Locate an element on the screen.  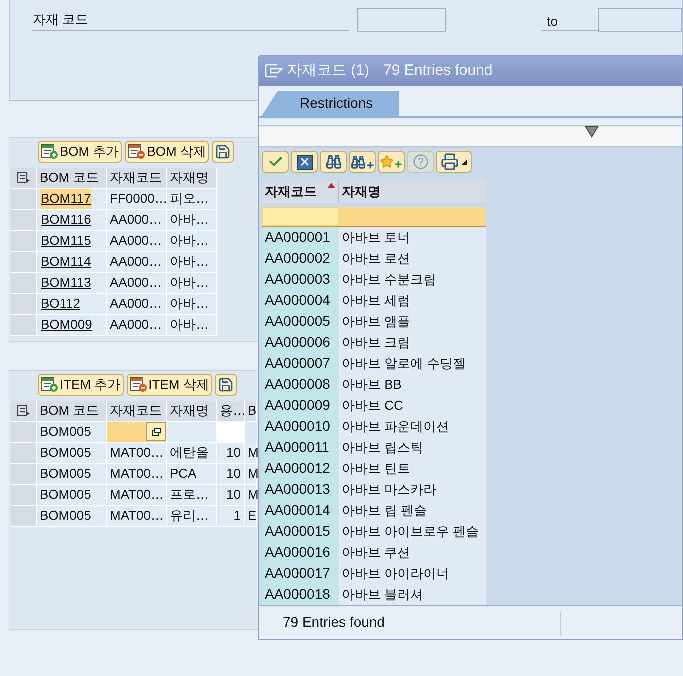
table-cell is located at coordinates (192, 432).